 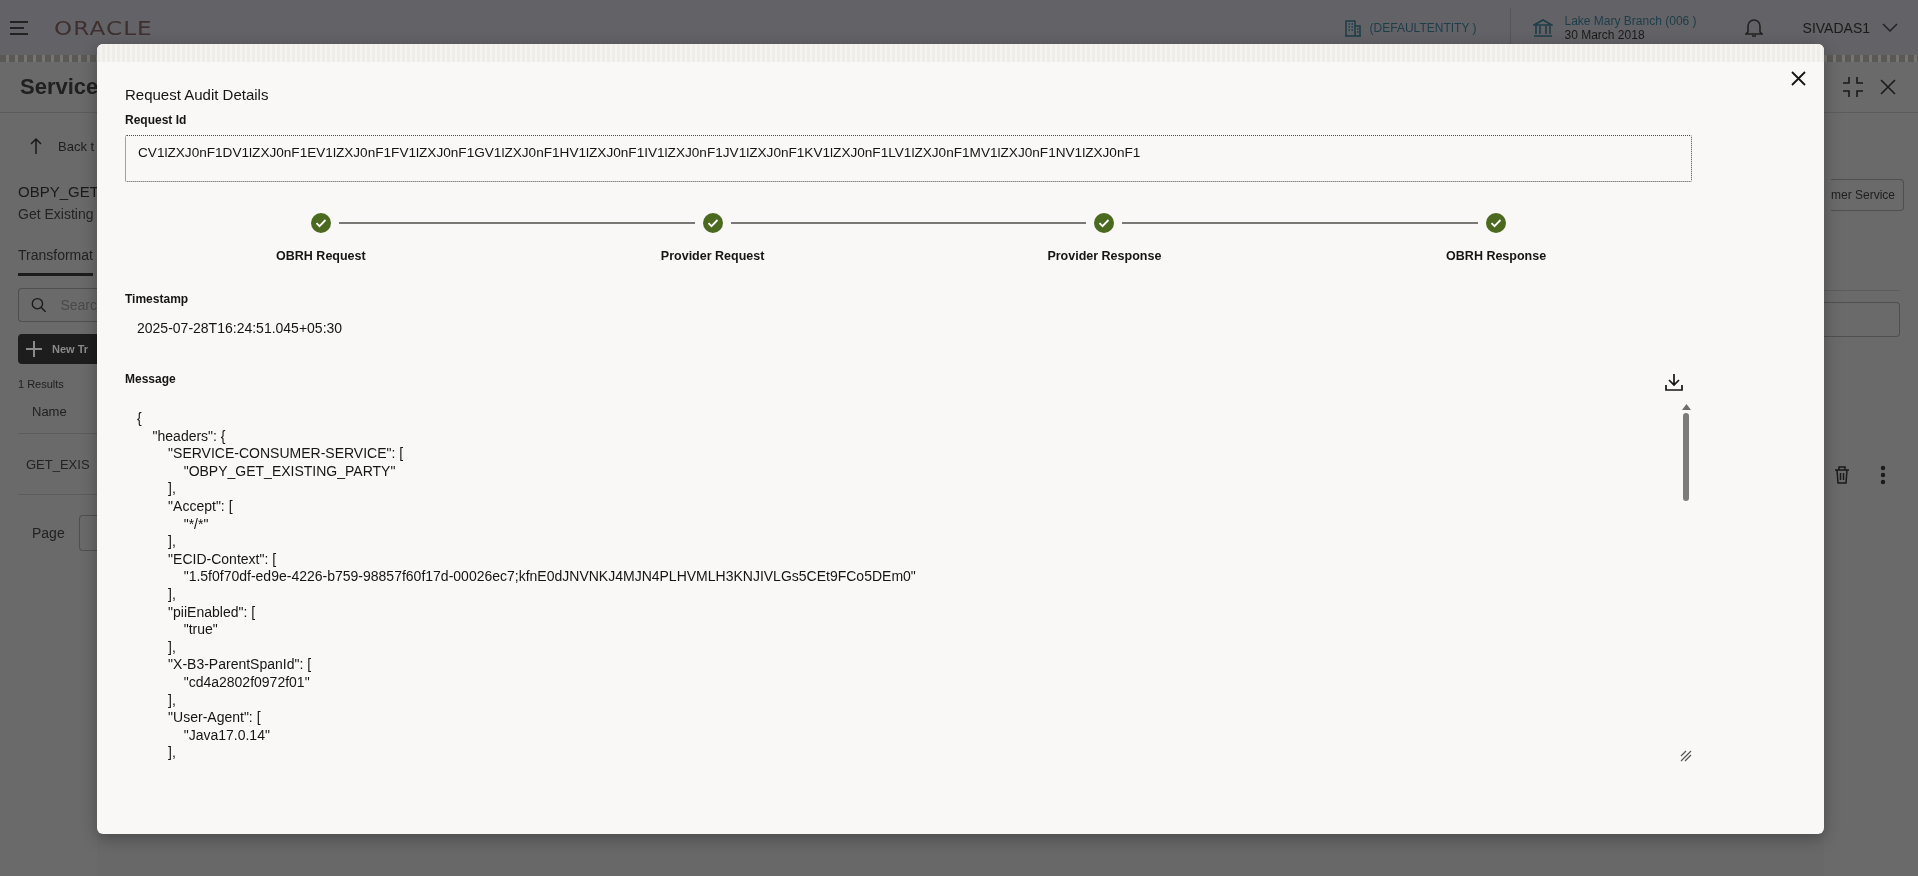 What do you see at coordinates (156, 120) in the screenshot?
I see `field-label: Request Id` at bounding box center [156, 120].